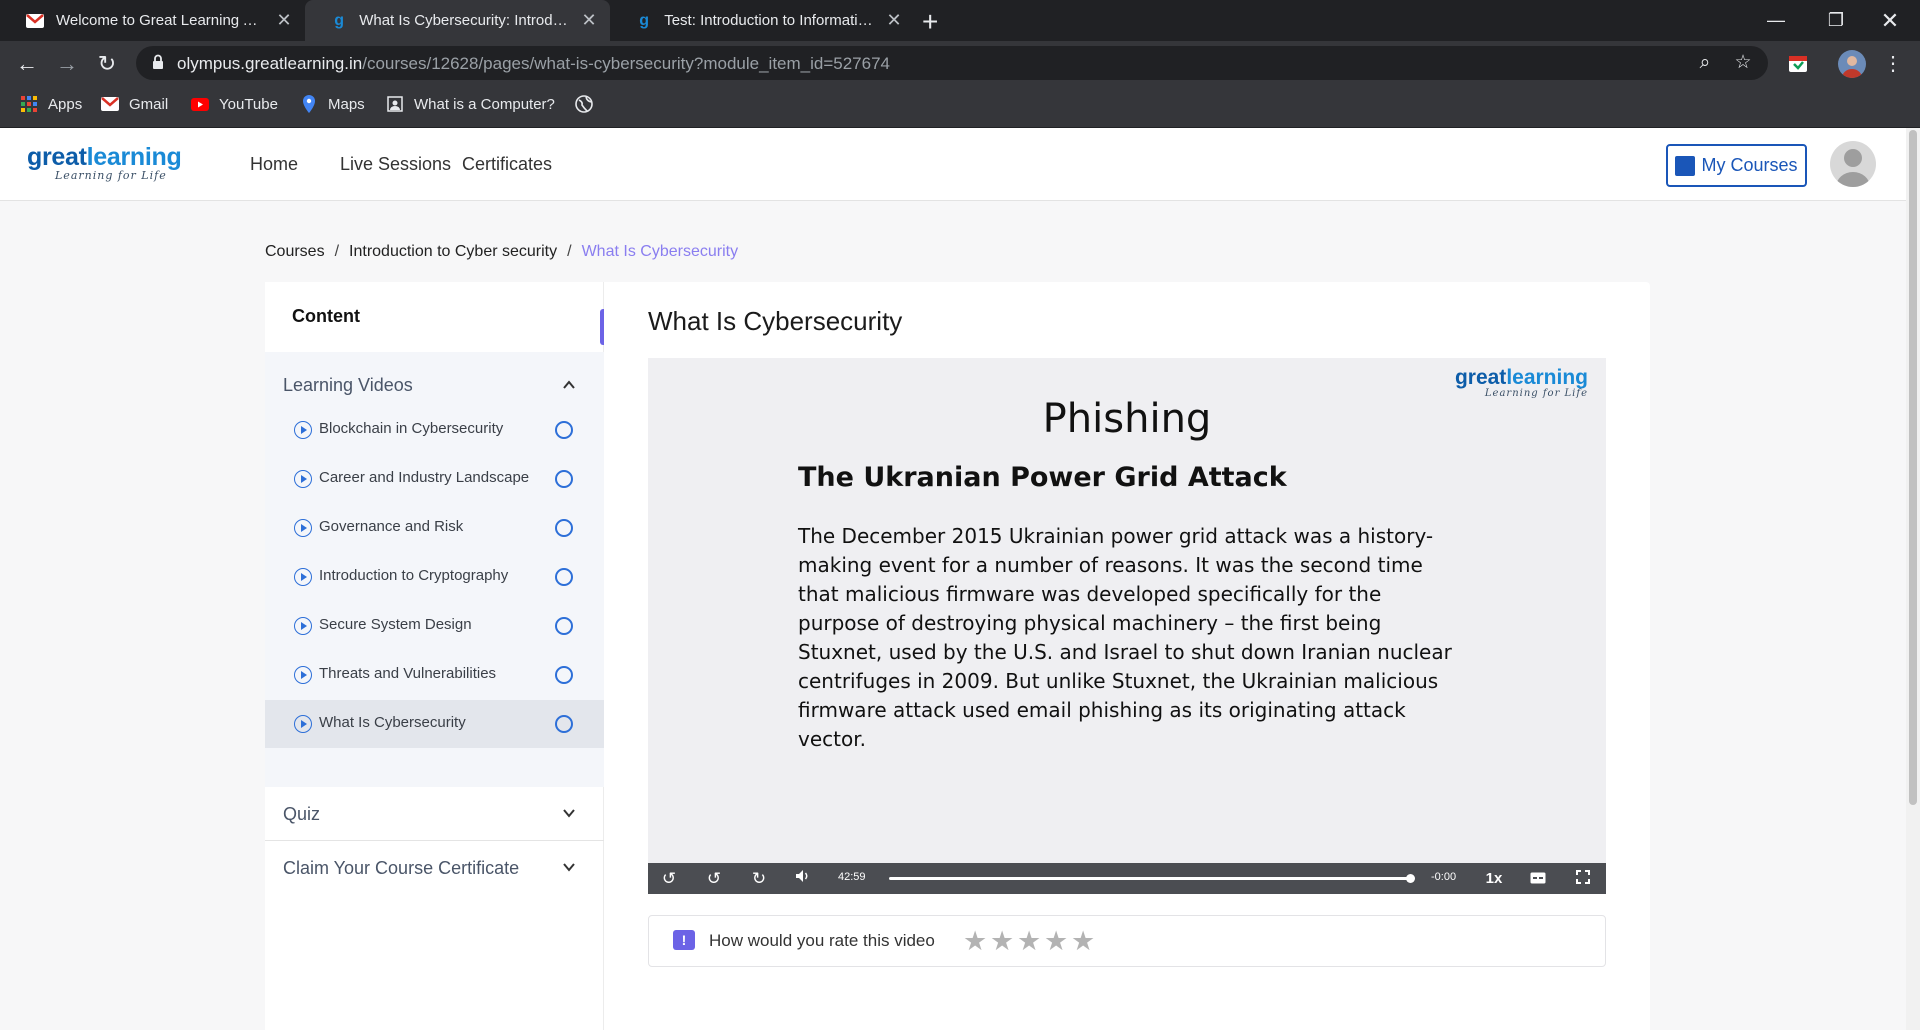 This screenshot has width=1920, height=1030. Describe the element at coordinates (1743, 63) in the screenshot. I see `bookmark-star-icon: ☆` at that location.